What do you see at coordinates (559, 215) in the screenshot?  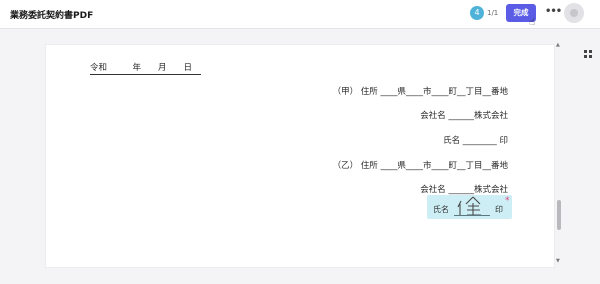 I see `scrollbar-thumb` at bounding box center [559, 215].